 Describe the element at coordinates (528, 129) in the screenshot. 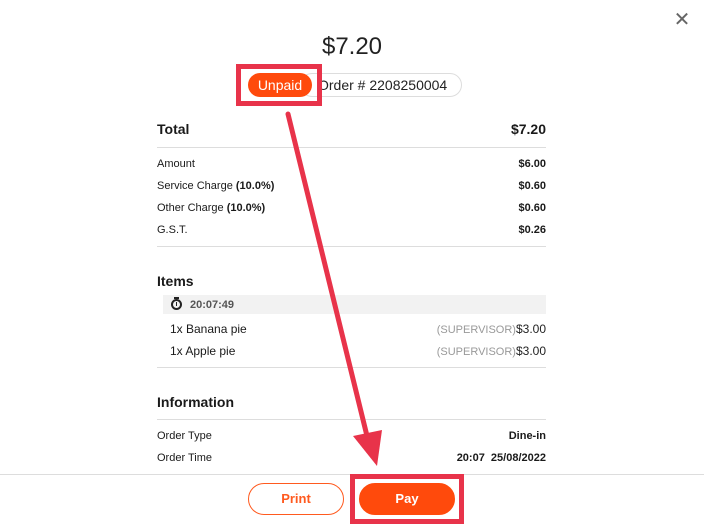

I see `total-value: $7.20` at that location.